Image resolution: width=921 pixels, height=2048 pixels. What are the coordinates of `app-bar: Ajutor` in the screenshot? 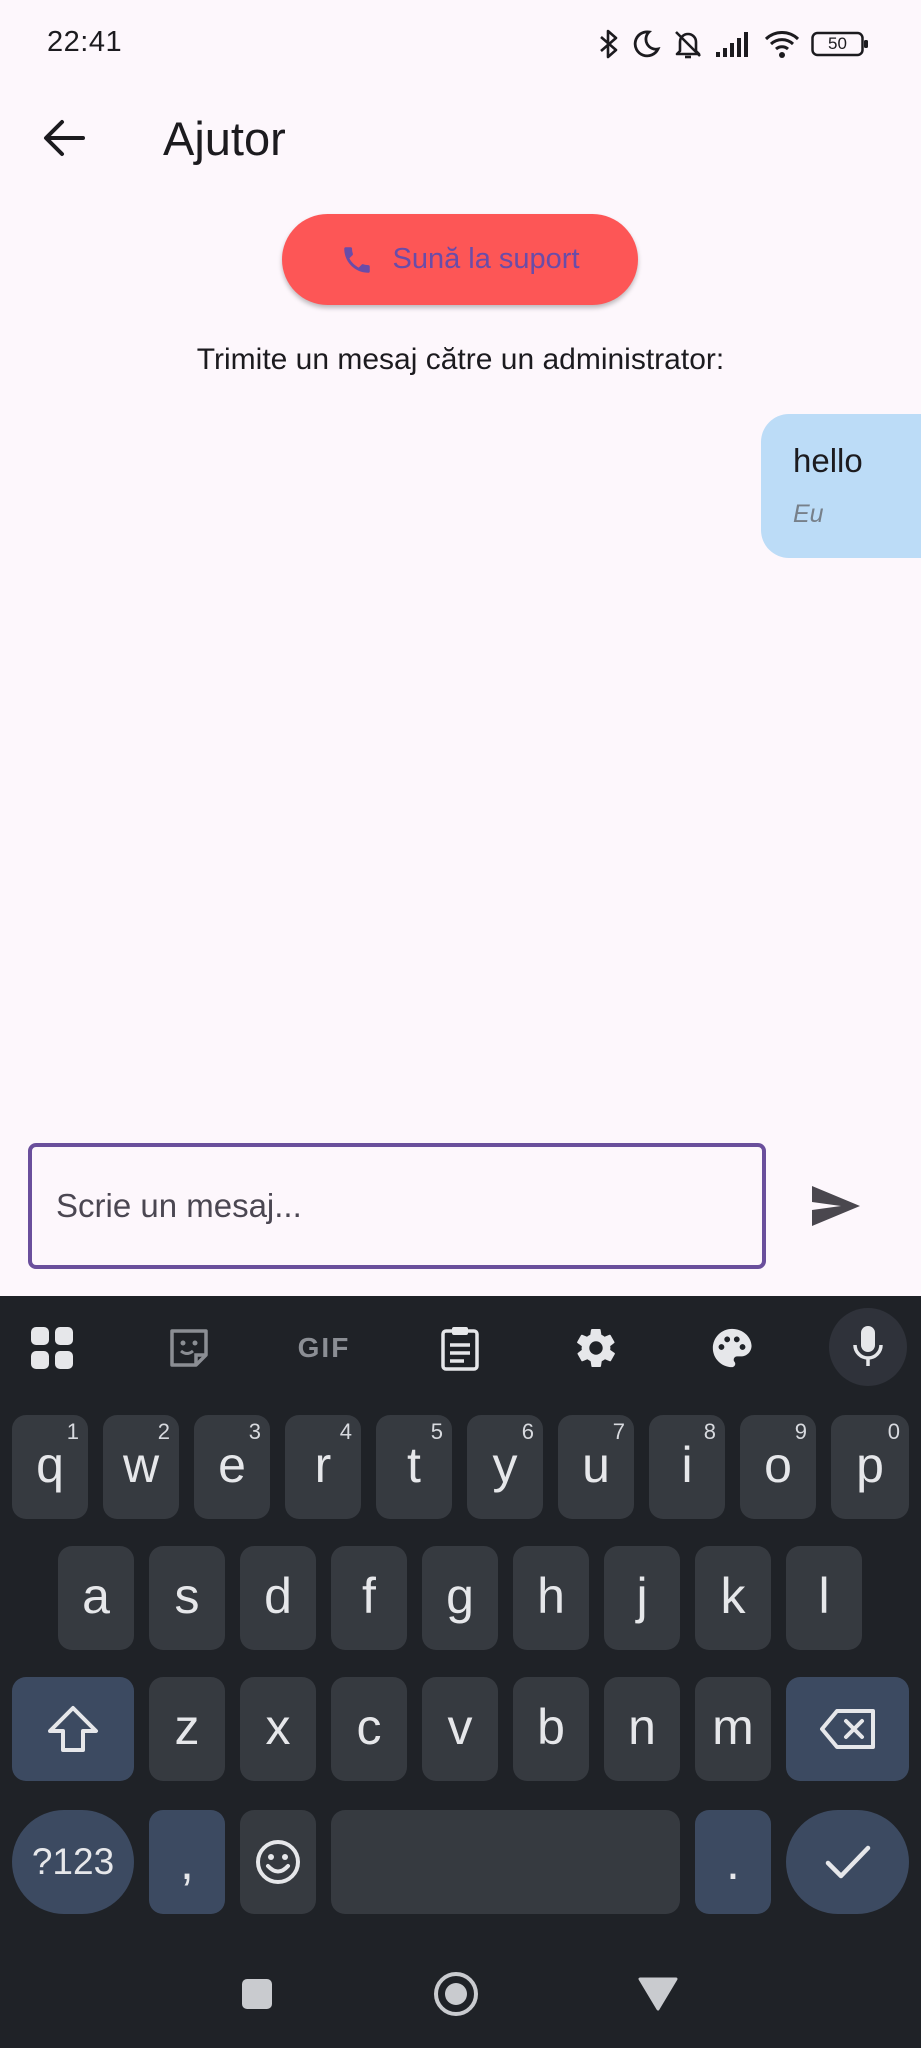 It's located at (460, 142).